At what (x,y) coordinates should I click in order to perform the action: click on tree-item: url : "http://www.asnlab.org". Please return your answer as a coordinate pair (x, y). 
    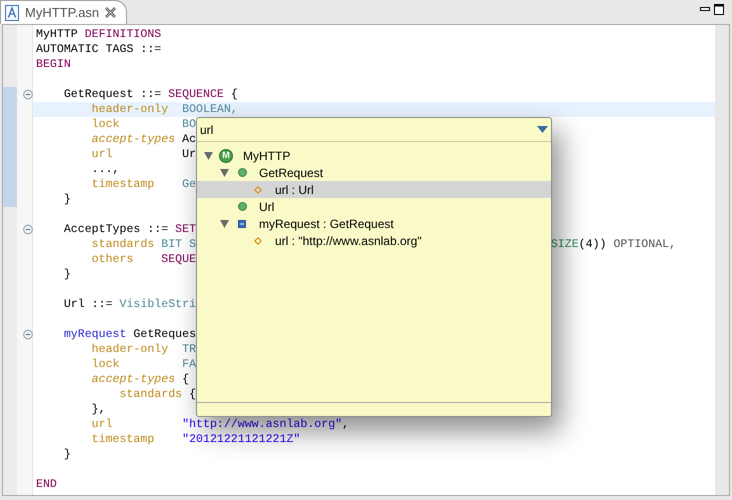
    Looking at the image, I should click on (374, 240).